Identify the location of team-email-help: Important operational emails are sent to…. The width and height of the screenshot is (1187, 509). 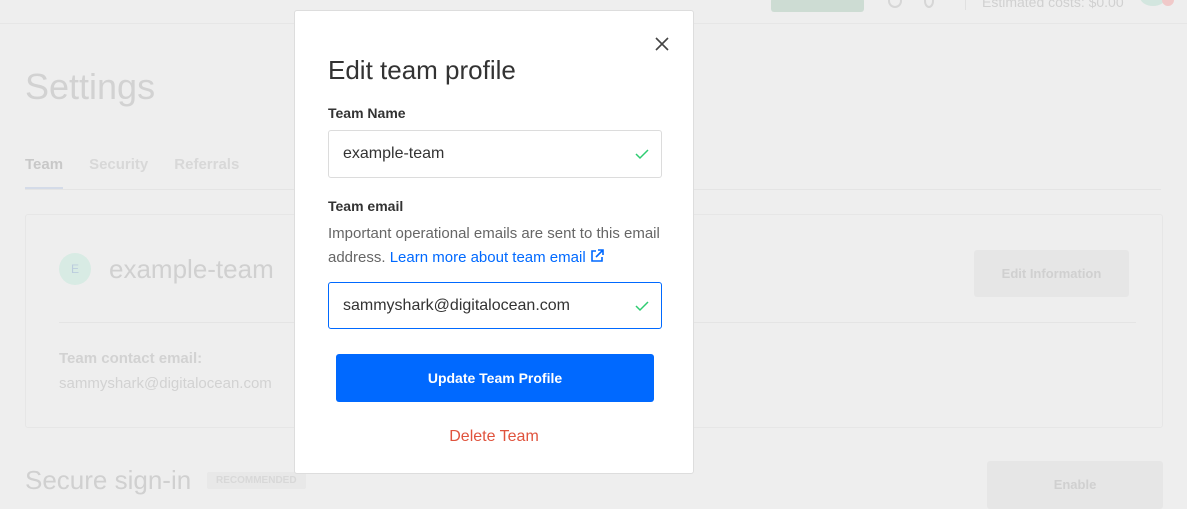
(500, 246).